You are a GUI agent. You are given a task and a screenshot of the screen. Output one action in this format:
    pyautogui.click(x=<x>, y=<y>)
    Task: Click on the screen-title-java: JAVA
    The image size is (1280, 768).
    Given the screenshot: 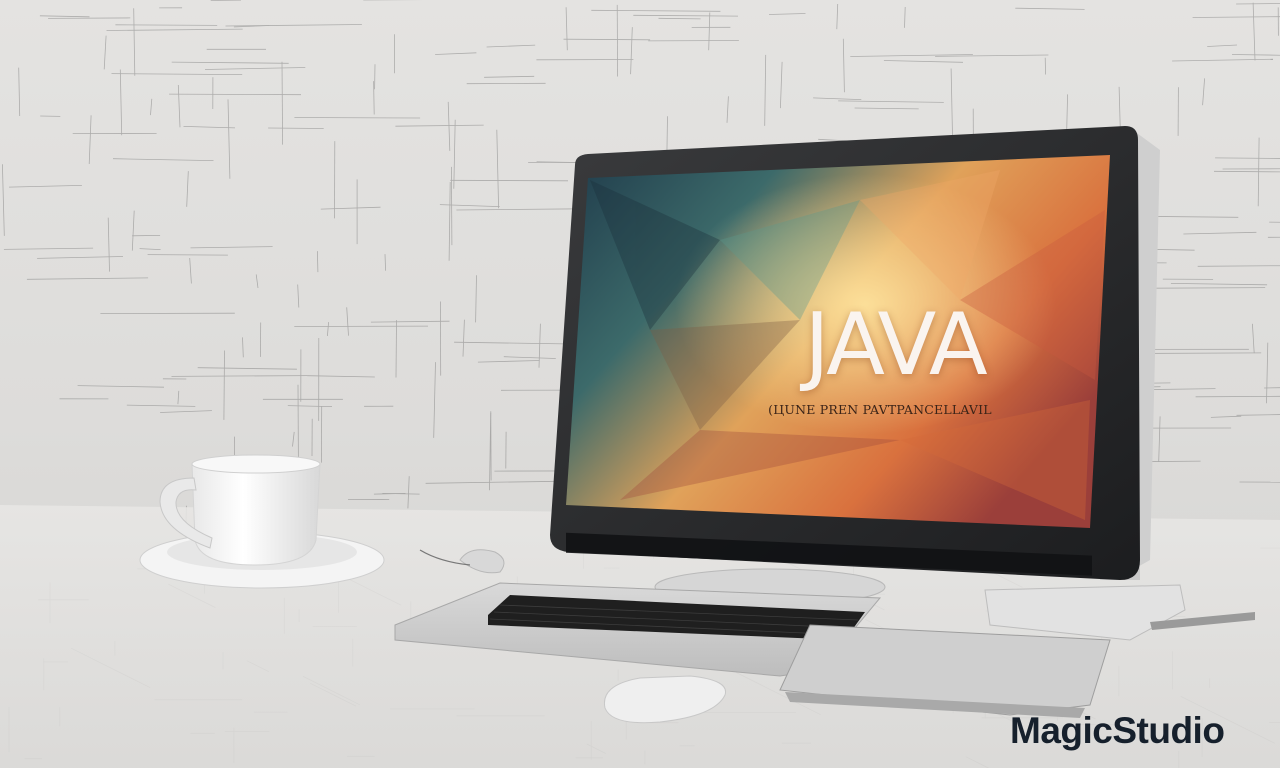 What is the action you would take?
    pyautogui.click(x=895, y=345)
    